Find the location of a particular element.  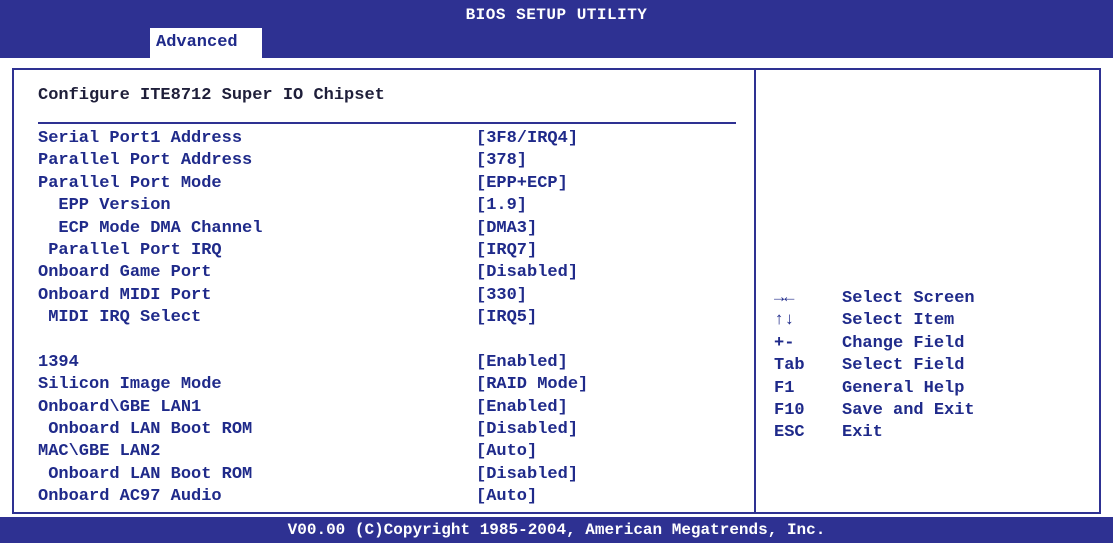

help-desc: General Help is located at coordinates (903, 388).